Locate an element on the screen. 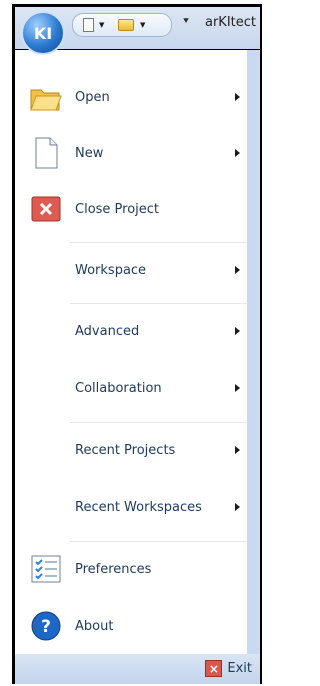  menu-item-label: Recent Workspaces is located at coordinates (138, 507).